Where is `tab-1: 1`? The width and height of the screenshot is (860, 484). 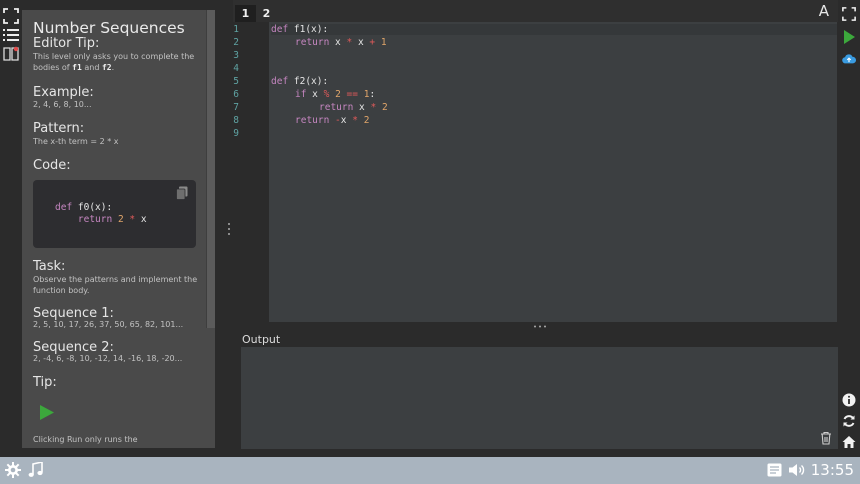
tab-1: 1 is located at coordinates (245, 13).